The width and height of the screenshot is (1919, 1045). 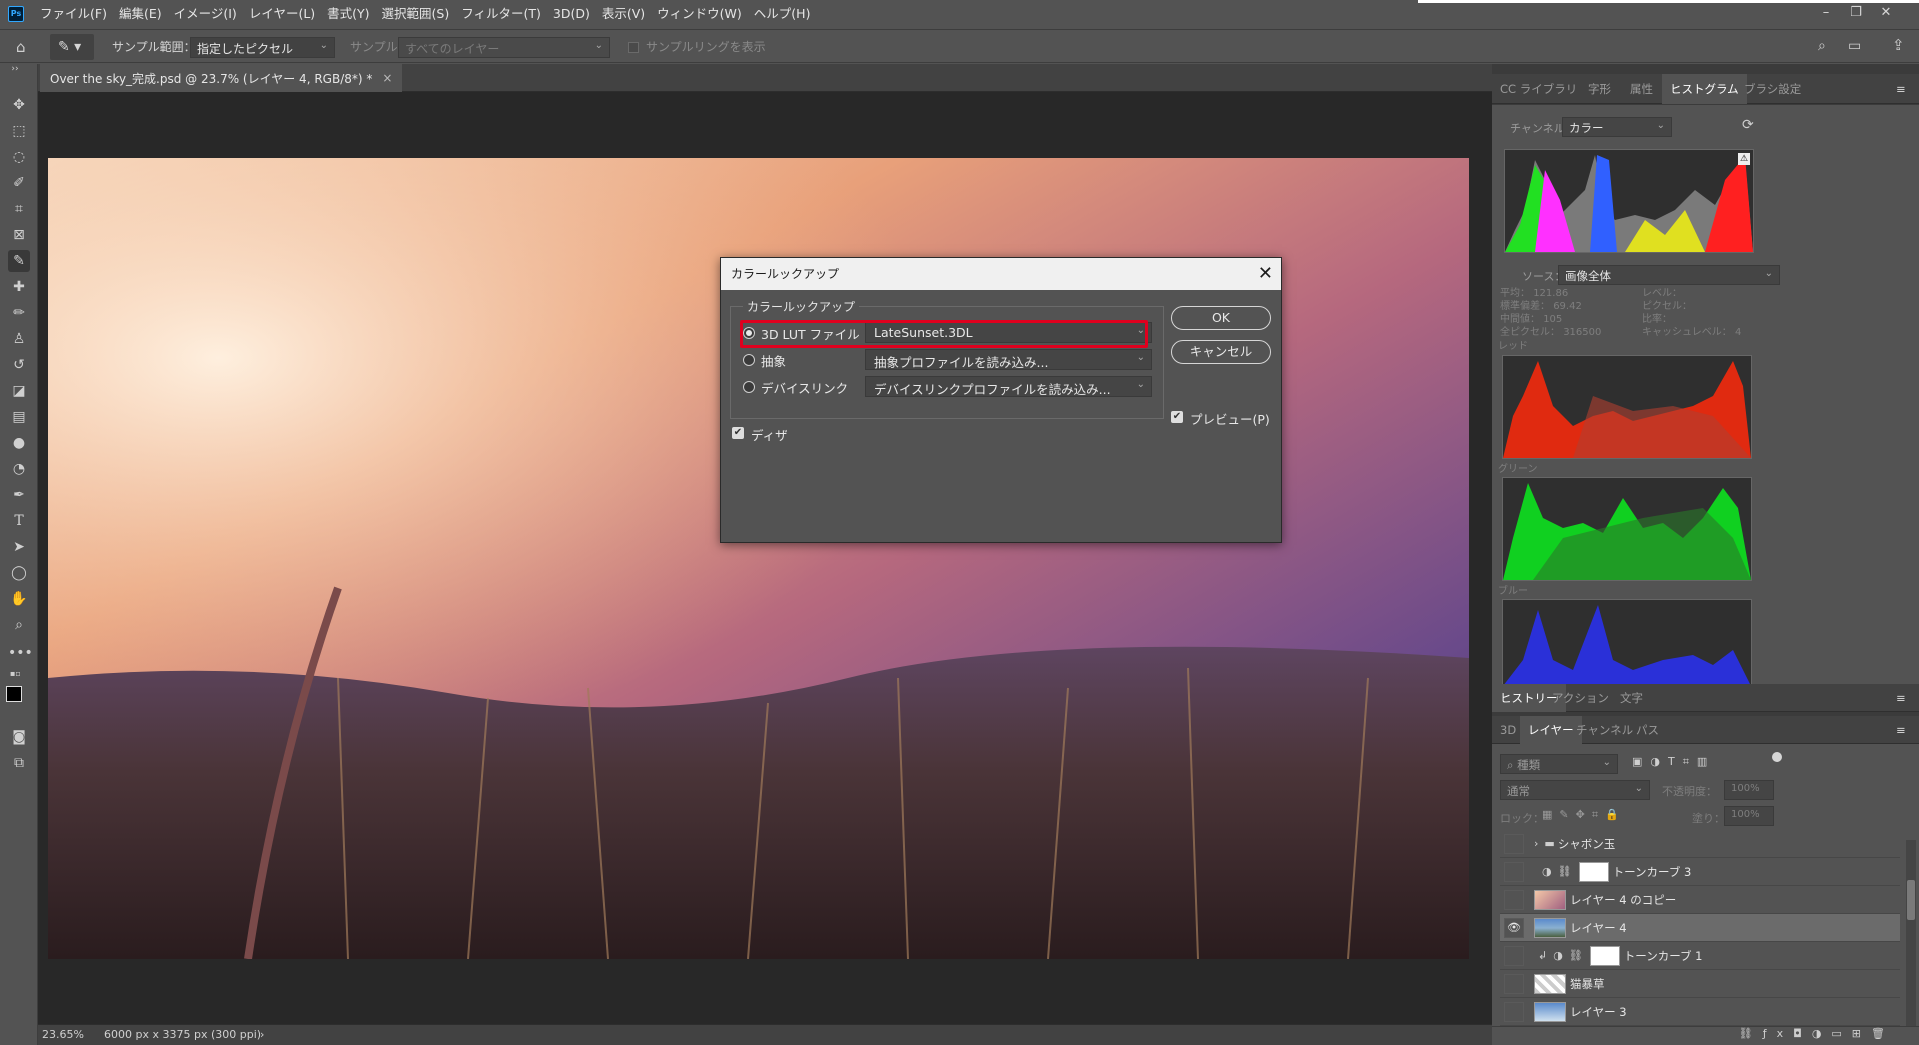 What do you see at coordinates (1599, 89) in the screenshot?
I see `tab-glyphs: 字形` at bounding box center [1599, 89].